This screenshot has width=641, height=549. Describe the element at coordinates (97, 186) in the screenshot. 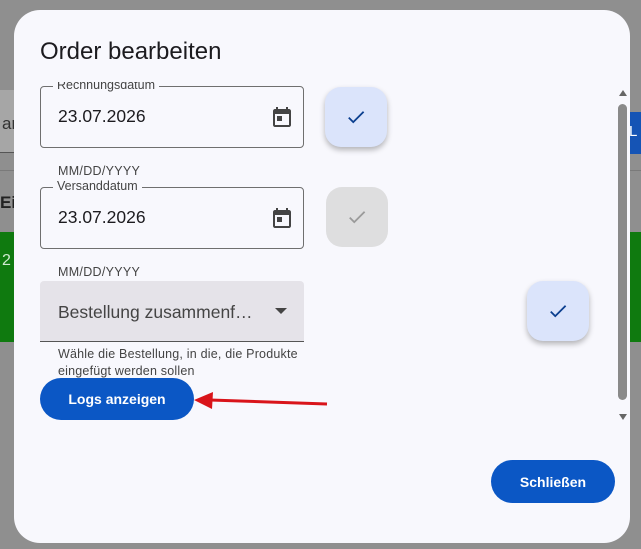

I see `shipping-date-label: Versanddatum` at that location.